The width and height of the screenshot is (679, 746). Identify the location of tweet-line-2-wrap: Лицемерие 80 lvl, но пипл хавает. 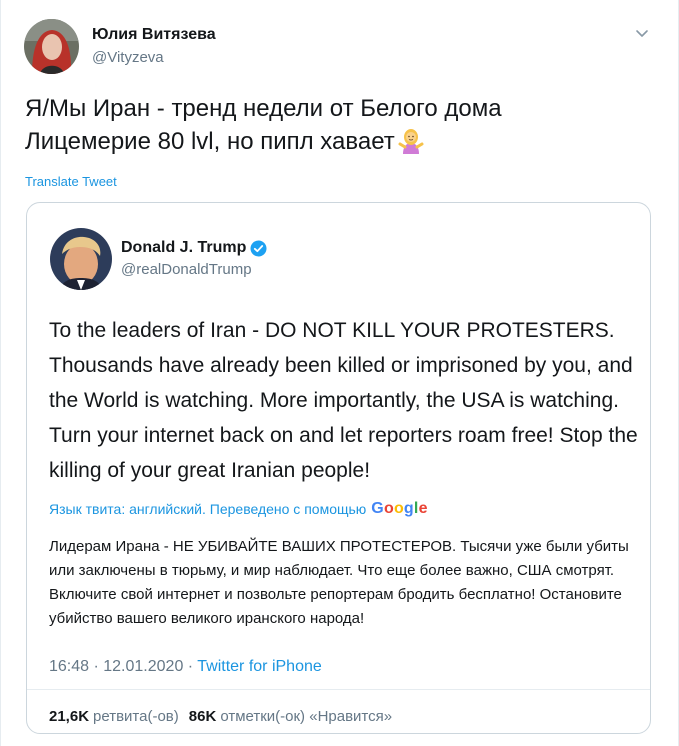
(345, 141).